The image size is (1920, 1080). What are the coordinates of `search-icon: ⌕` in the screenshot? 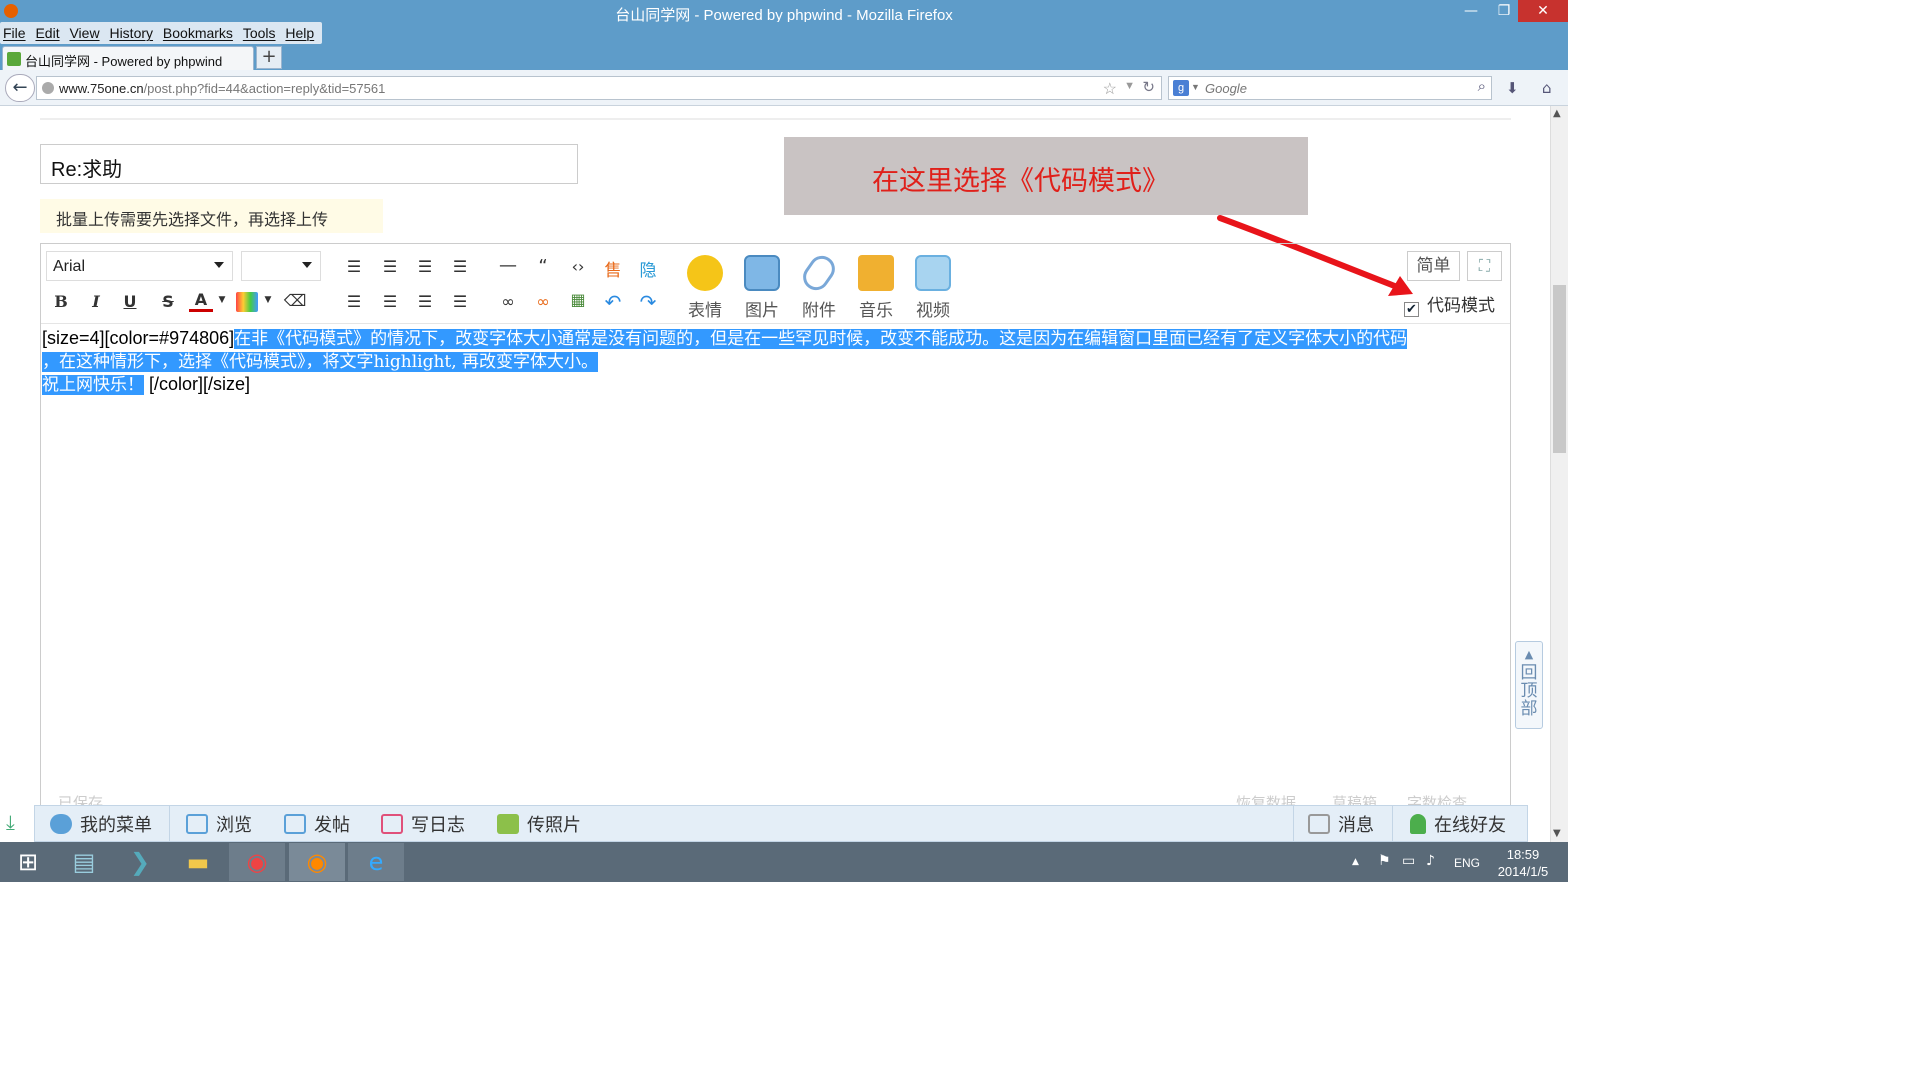 It's located at (1482, 86).